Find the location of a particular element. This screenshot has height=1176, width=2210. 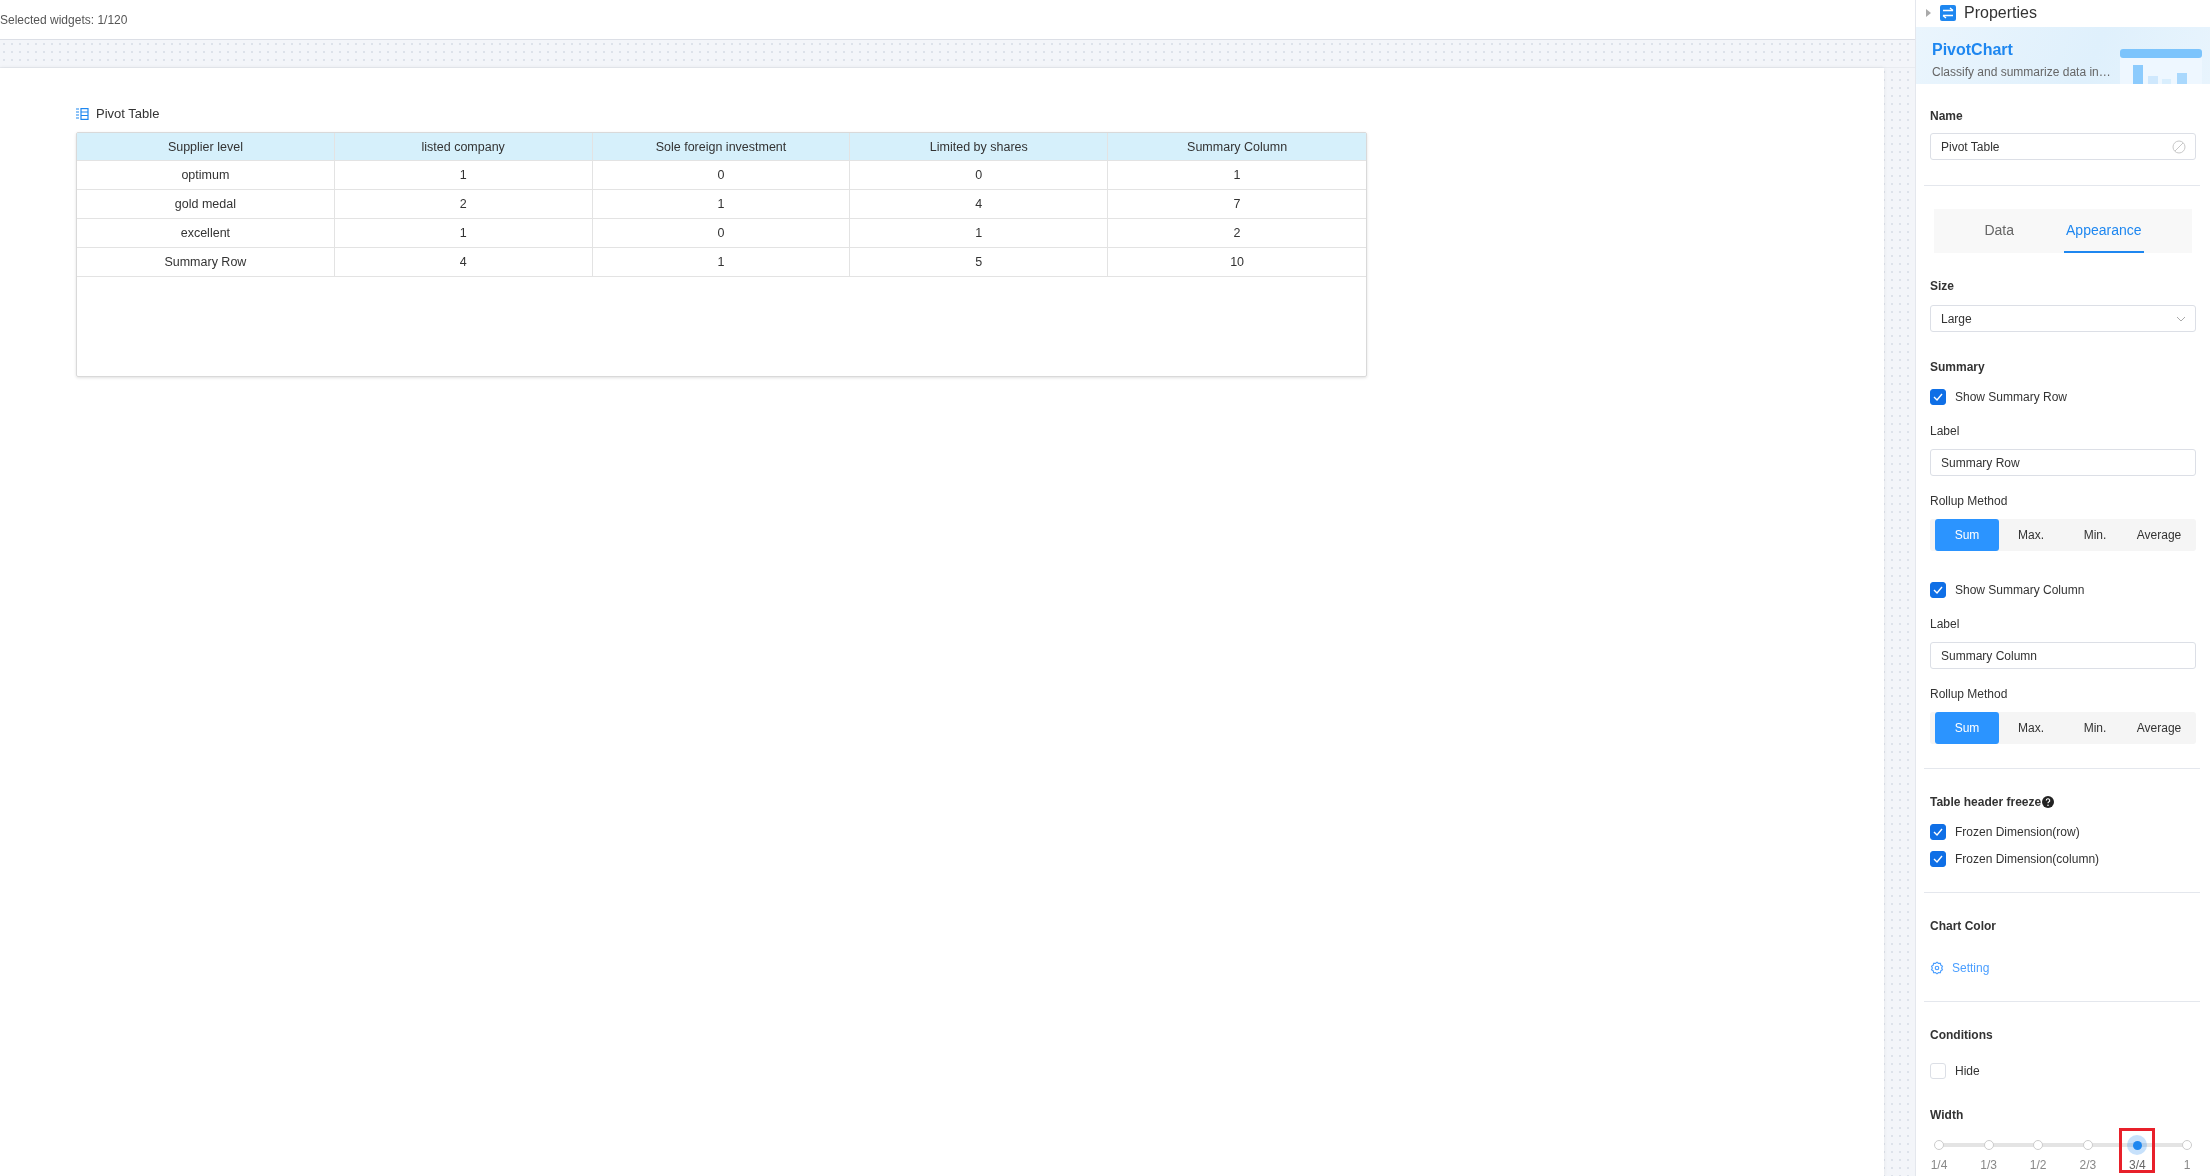

checkbox-label: Frozen Dimension(column) is located at coordinates (2027, 859).